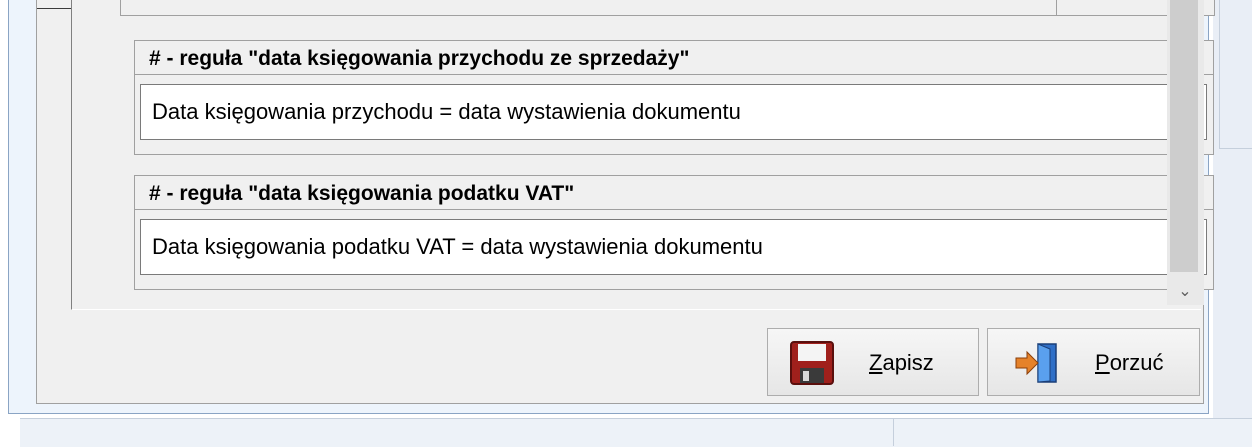 This screenshot has height=447, width=1252. Describe the element at coordinates (1185, 292) in the screenshot. I see `scroll-down-arrow-icon: ⌄` at that location.